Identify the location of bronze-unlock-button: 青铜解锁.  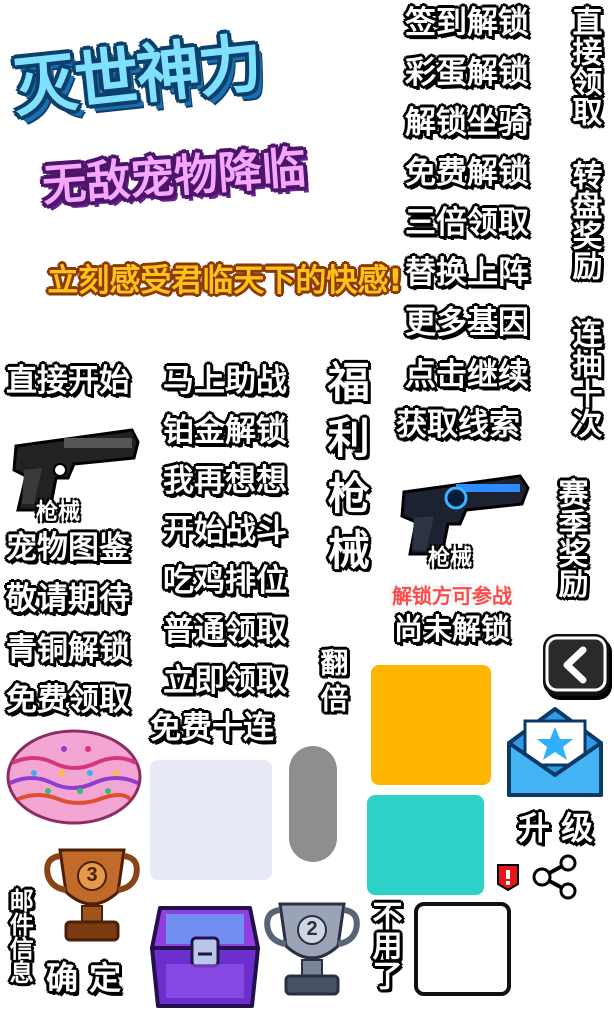
(68, 650).